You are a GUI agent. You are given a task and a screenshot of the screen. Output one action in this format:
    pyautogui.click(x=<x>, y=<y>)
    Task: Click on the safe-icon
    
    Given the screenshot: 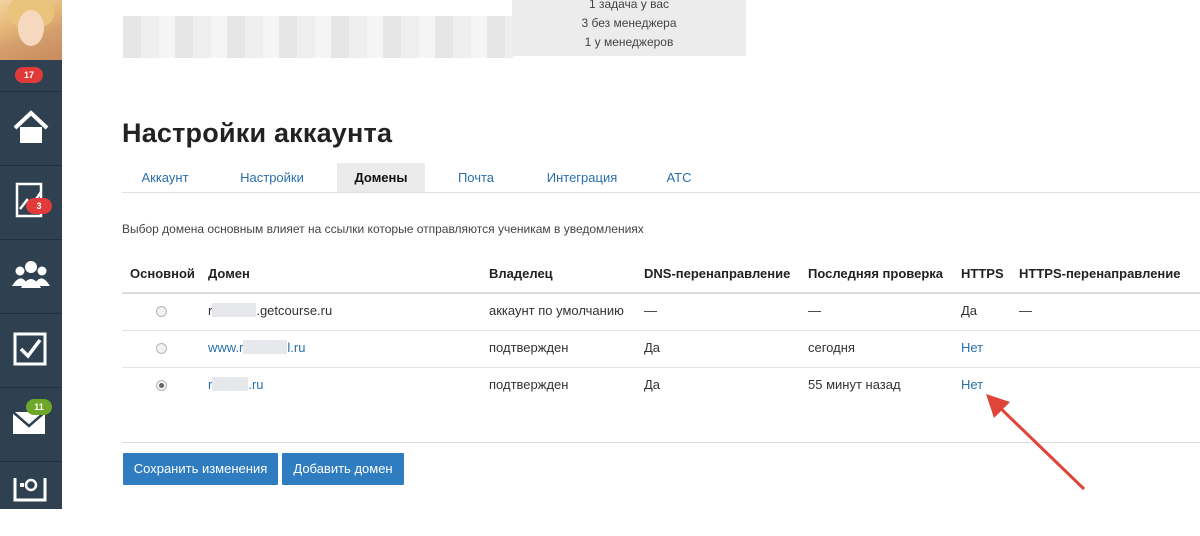 What is the action you would take?
    pyautogui.click(x=30, y=490)
    